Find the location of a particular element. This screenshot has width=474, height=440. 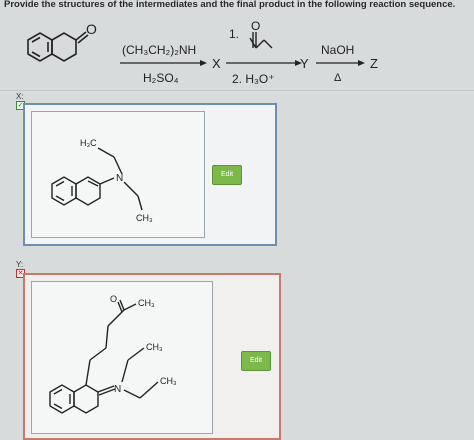

step2-bottom: 2. H₃O⁺ is located at coordinates (253, 79).